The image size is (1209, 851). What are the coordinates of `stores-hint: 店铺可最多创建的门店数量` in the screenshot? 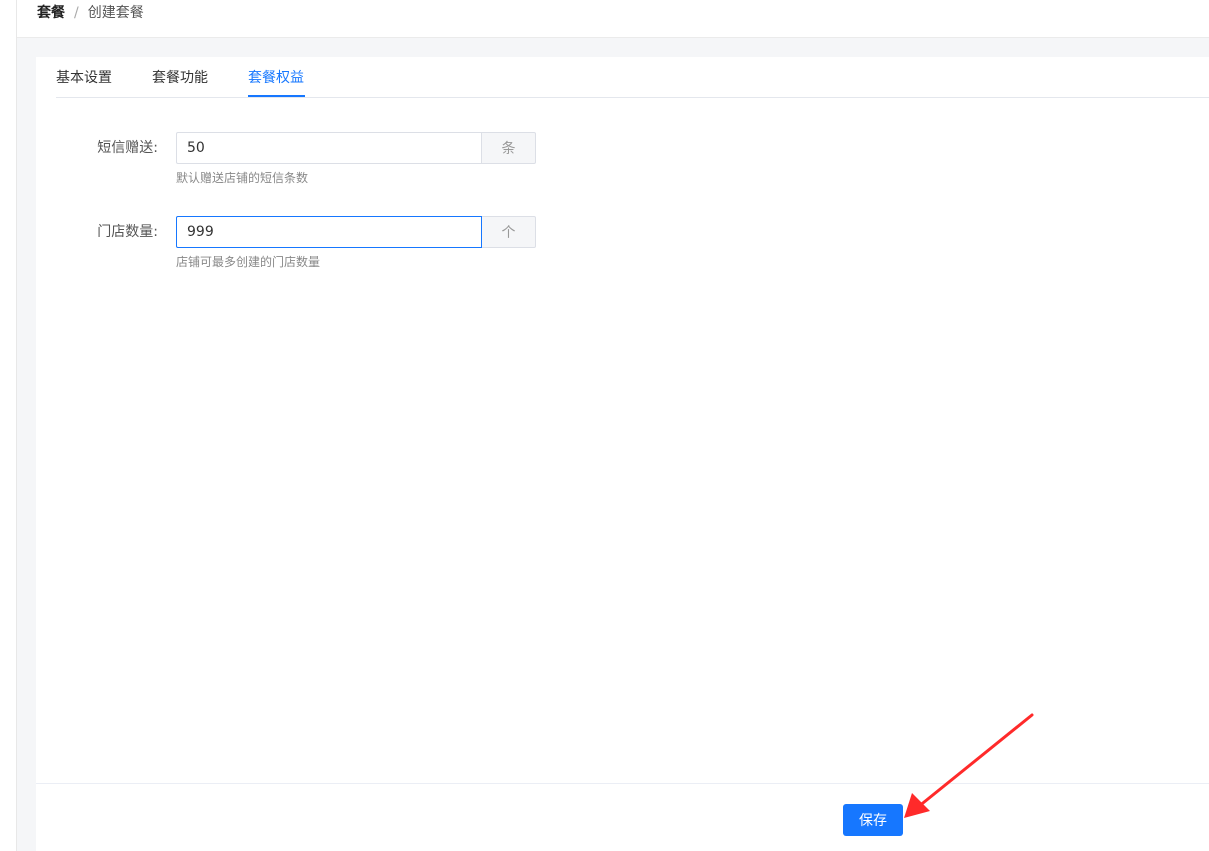 It's located at (248, 262).